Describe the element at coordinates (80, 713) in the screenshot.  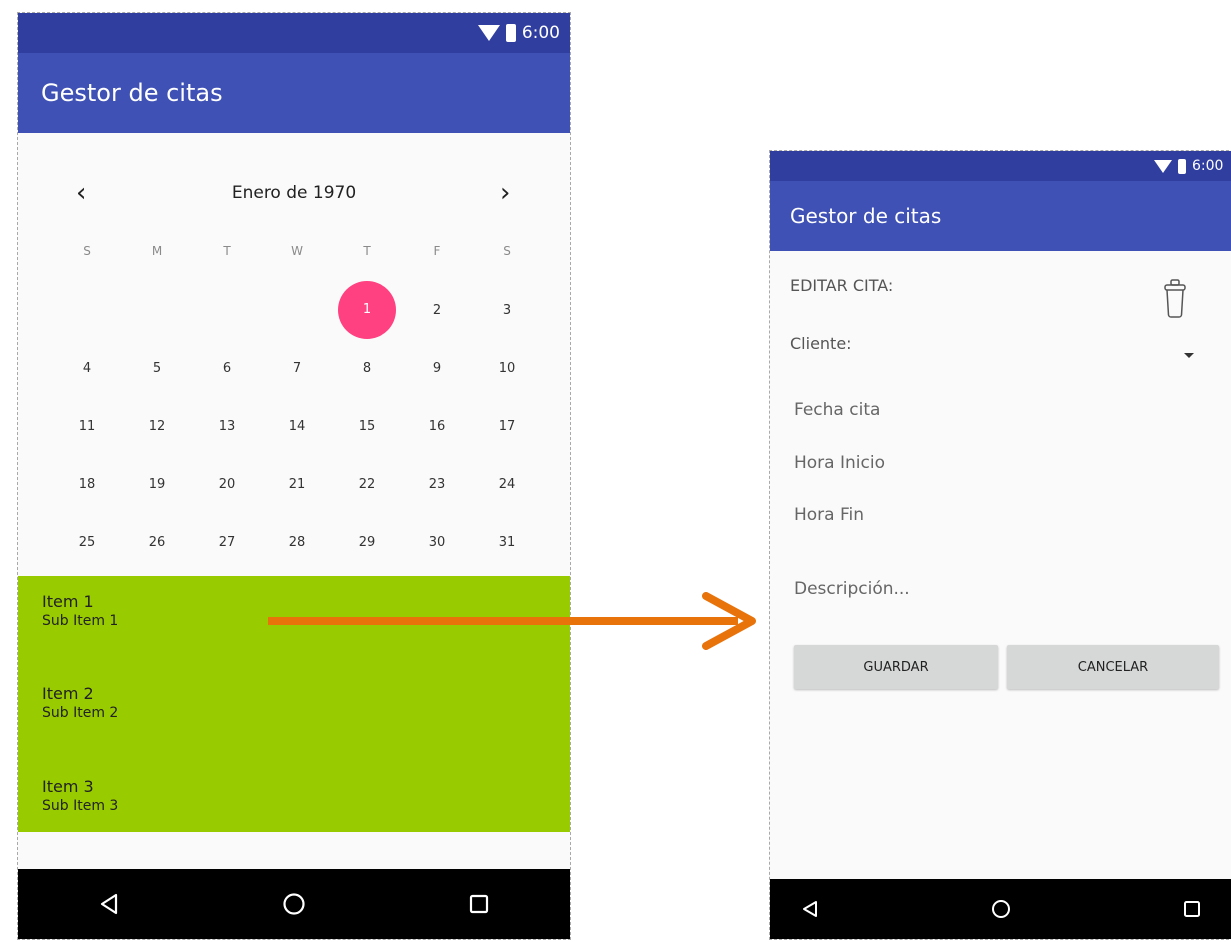
I see `list-item-subtitle: Sub Item 2` at that location.